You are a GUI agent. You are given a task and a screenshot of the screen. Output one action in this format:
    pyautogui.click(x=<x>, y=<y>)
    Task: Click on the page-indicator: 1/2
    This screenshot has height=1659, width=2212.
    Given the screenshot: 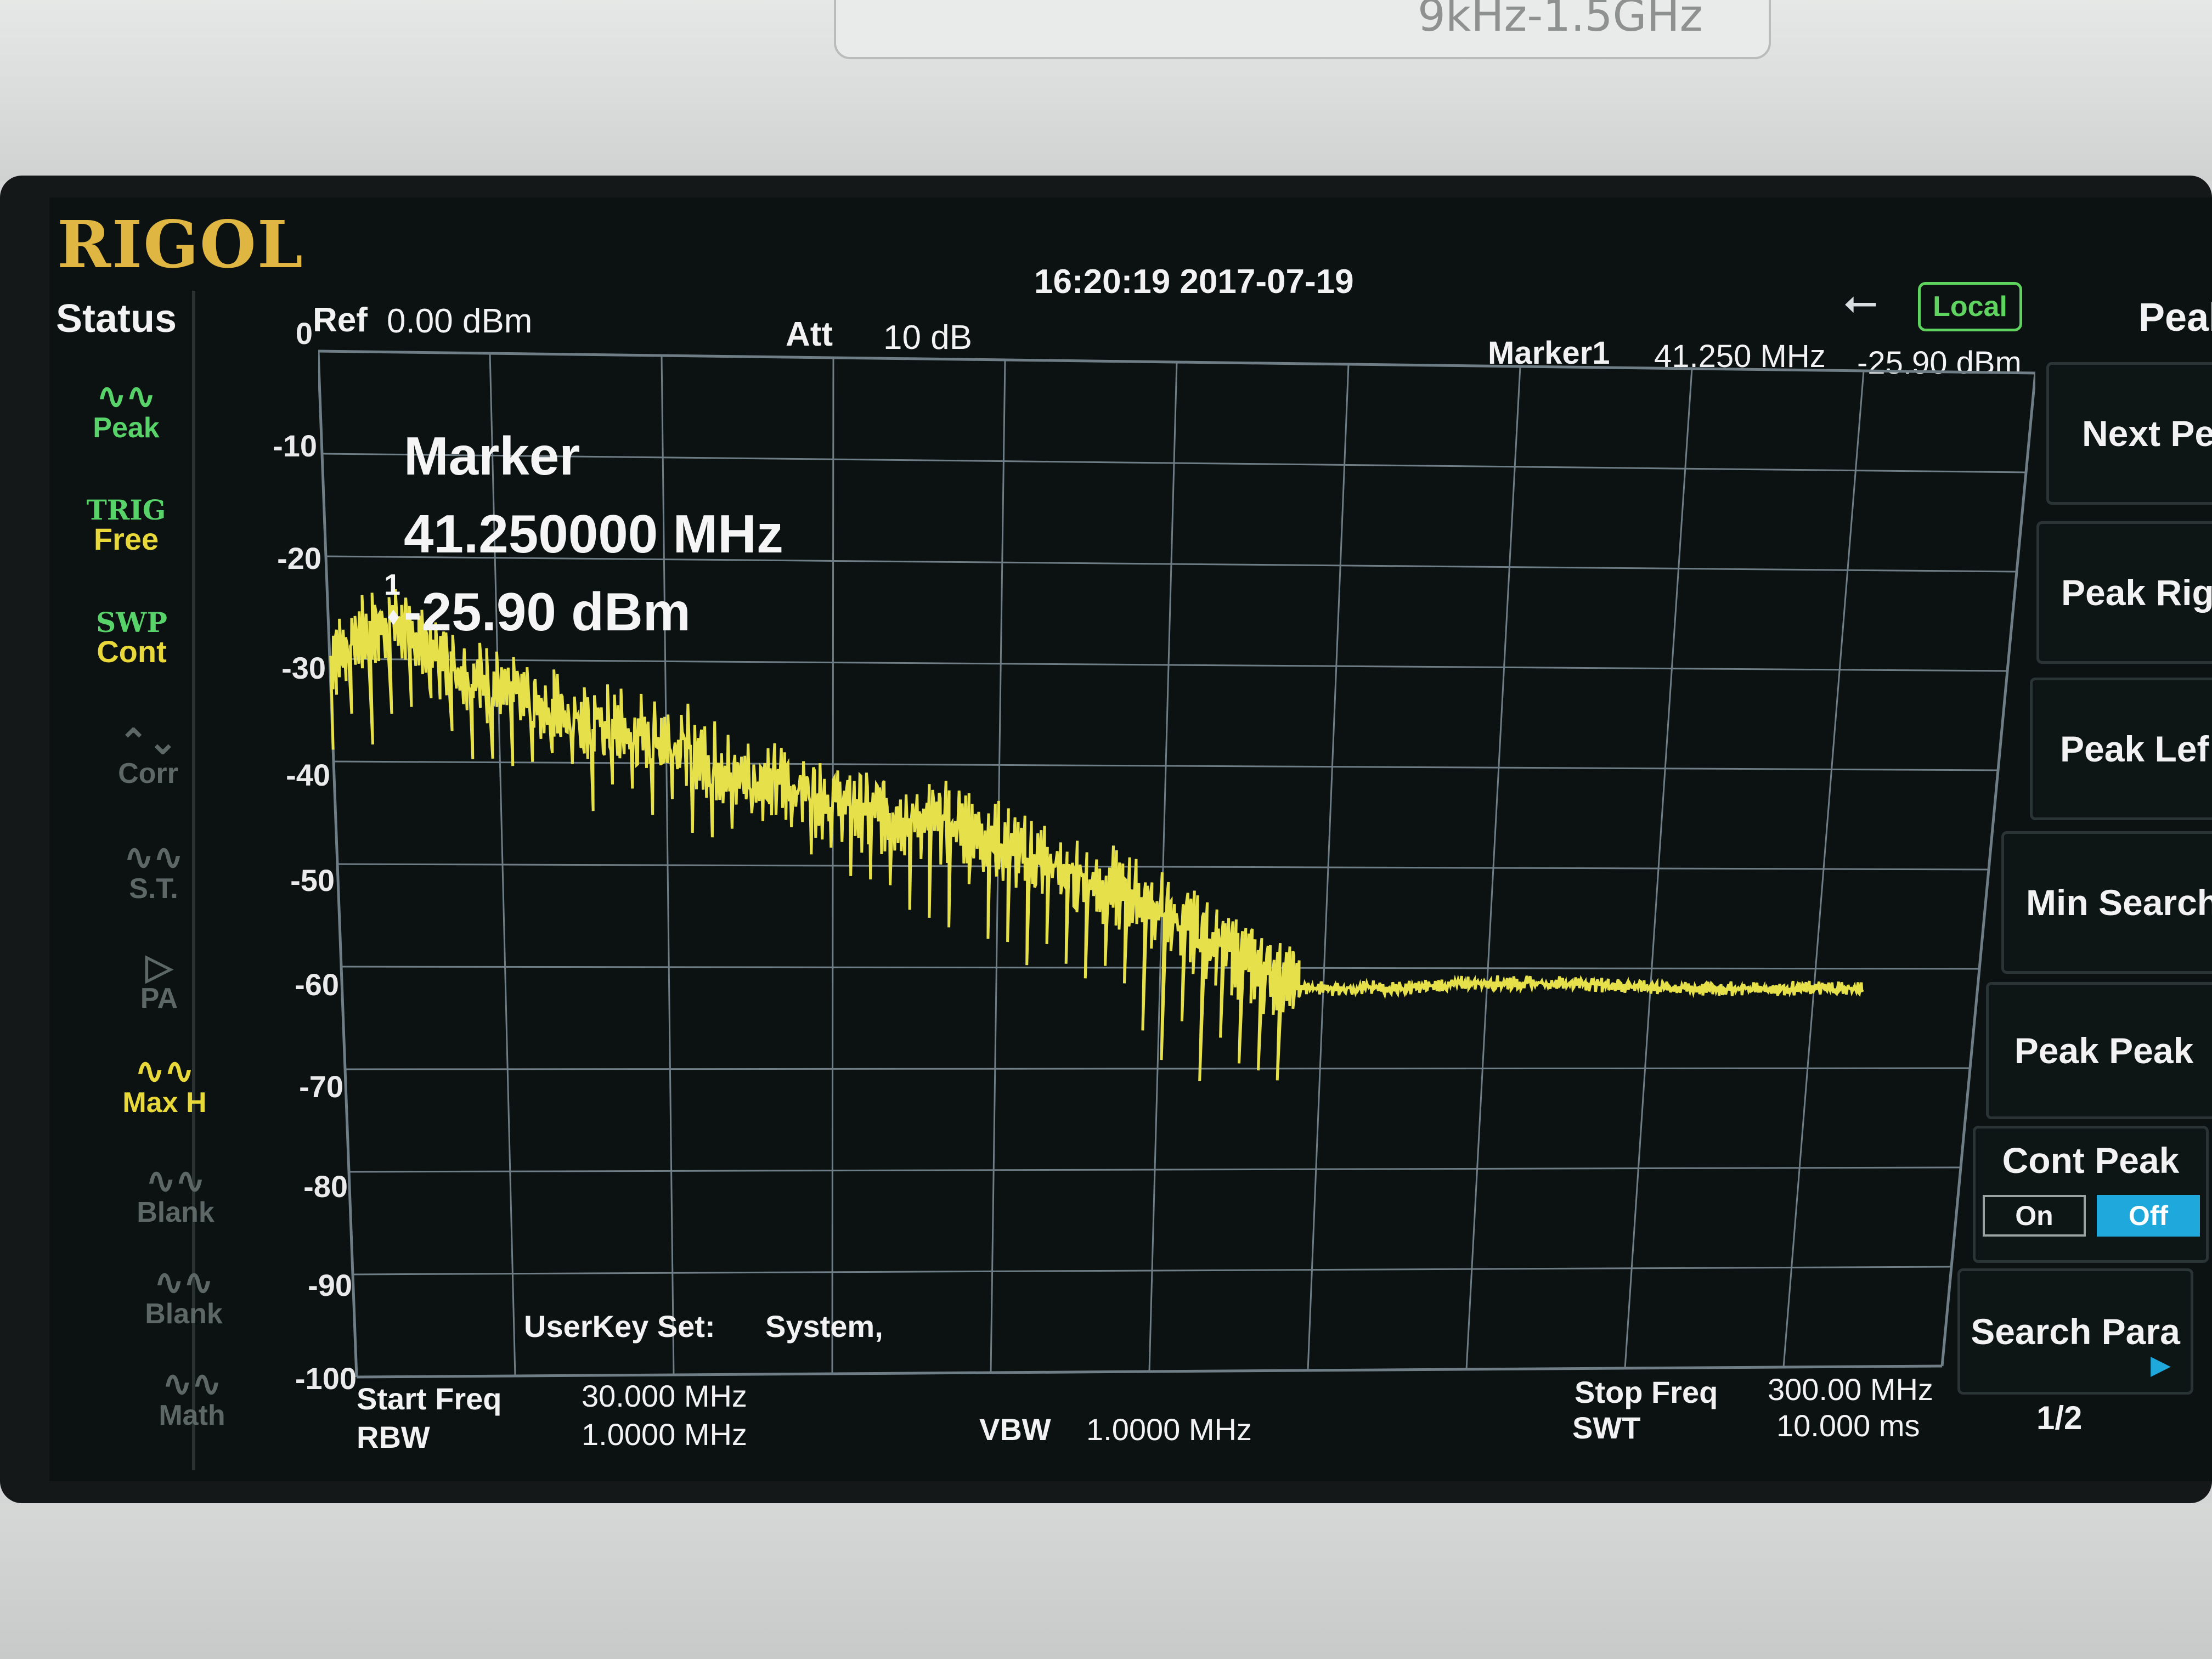 What is the action you would take?
    pyautogui.click(x=2059, y=1418)
    